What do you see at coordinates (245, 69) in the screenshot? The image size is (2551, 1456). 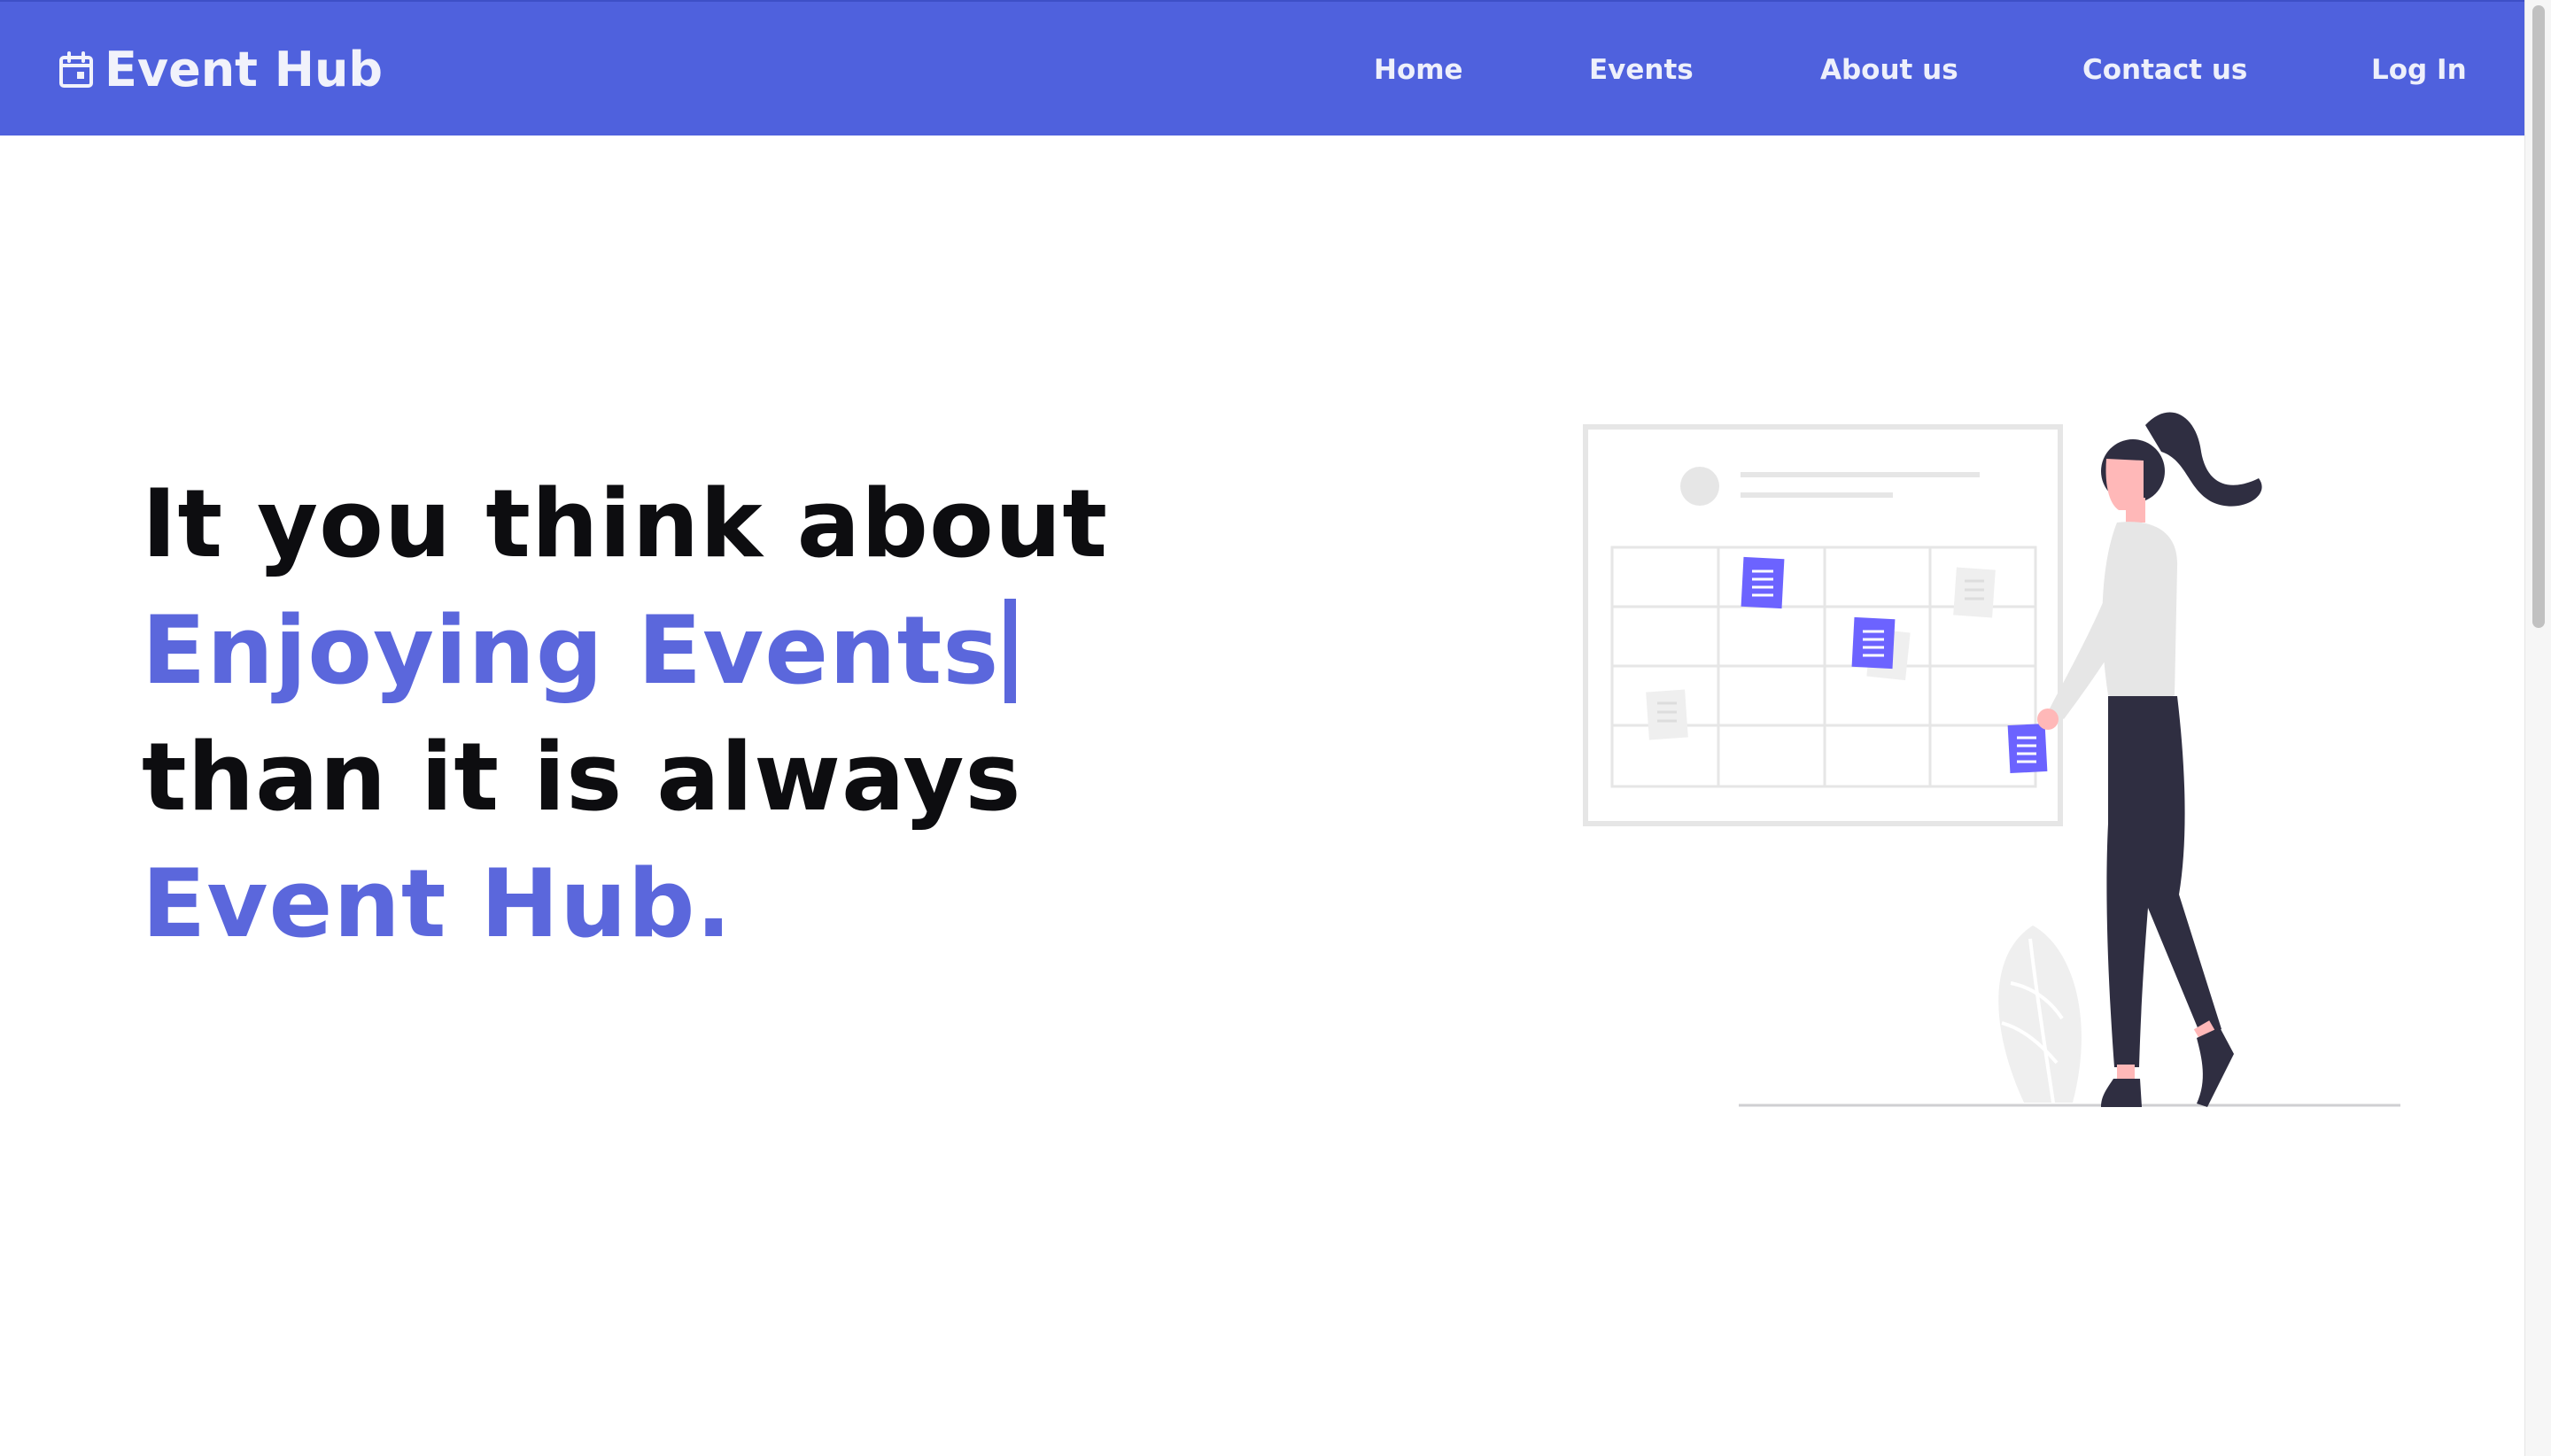 I see `brand-name: Event Hub` at bounding box center [245, 69].